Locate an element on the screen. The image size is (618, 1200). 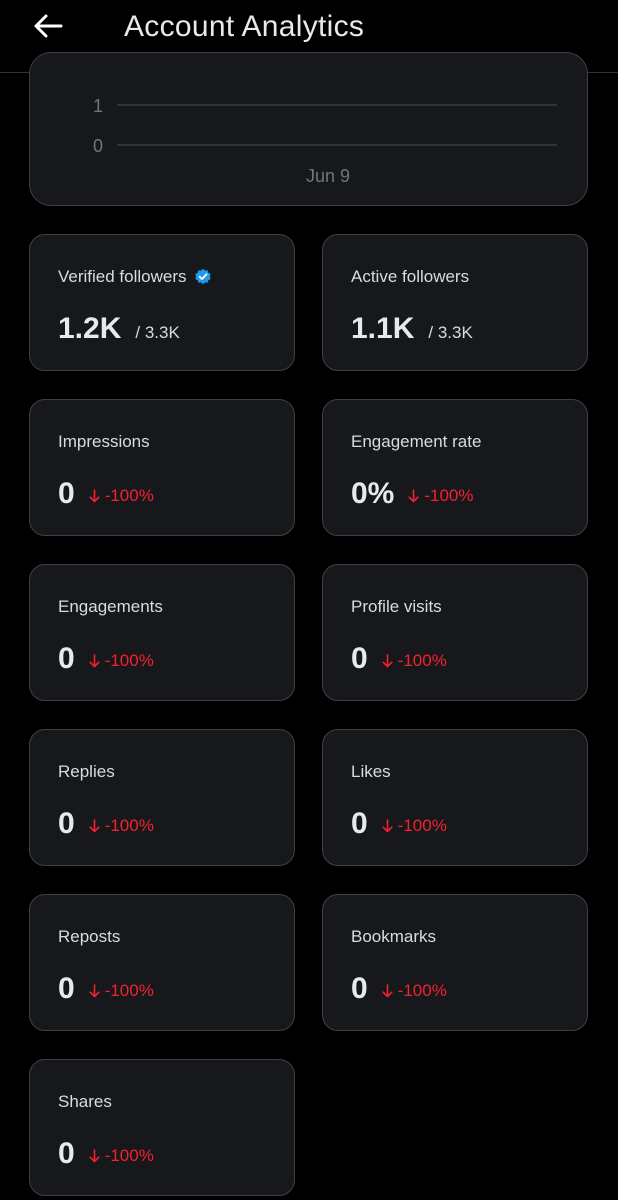
metric-card-reposts: Reposts 0 -100% is located at coordinates (162, 962).